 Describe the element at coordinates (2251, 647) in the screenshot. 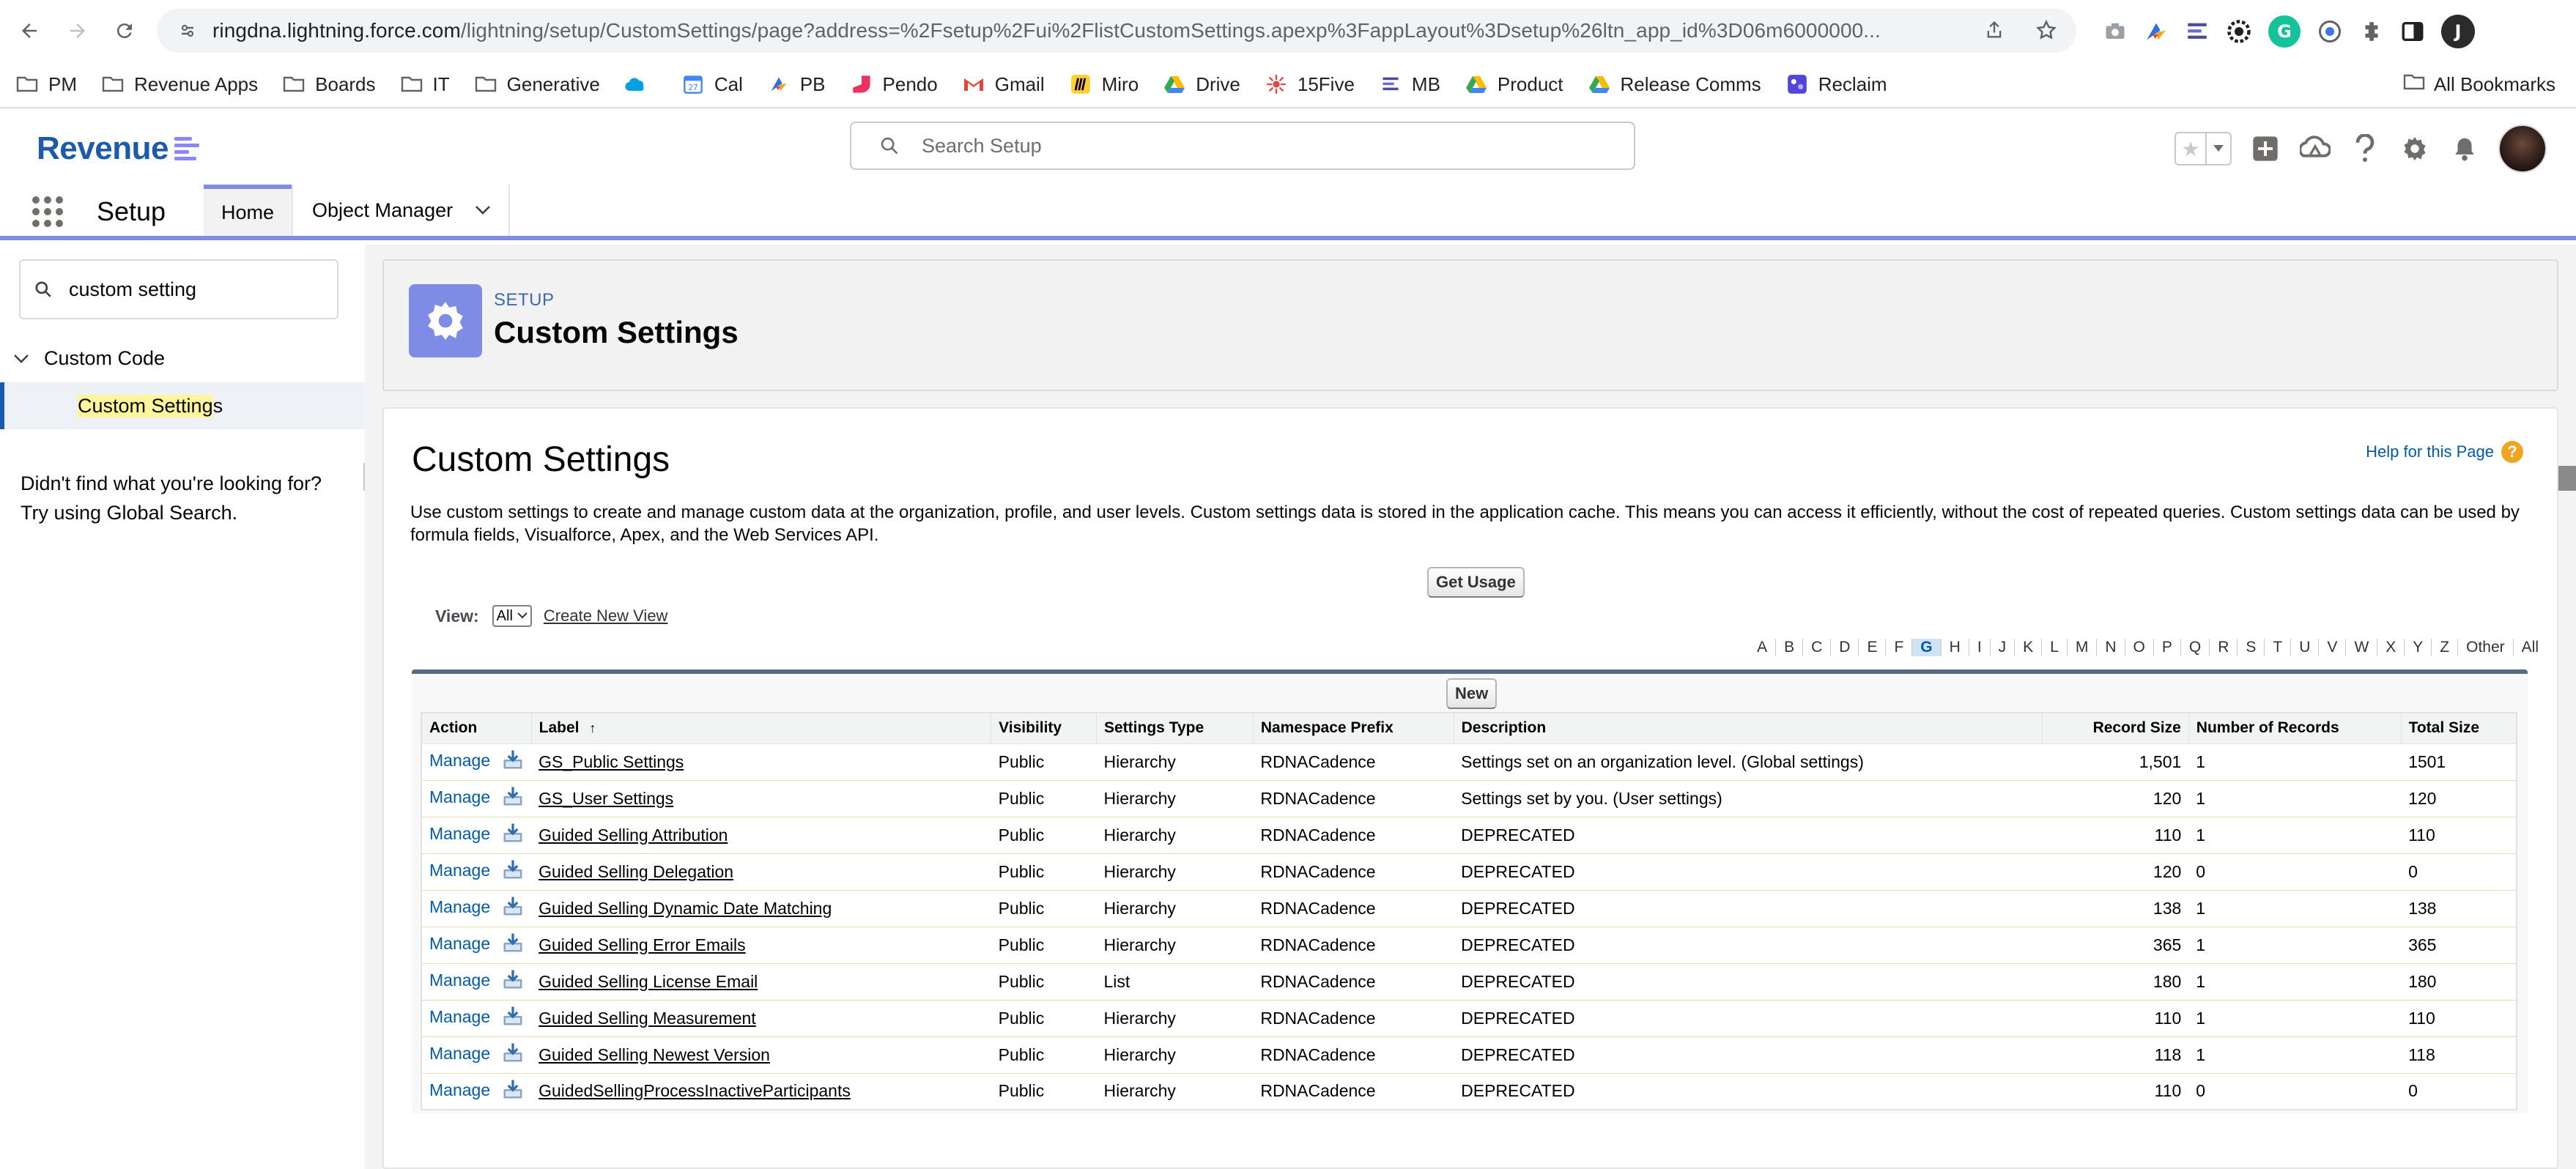

I see `alpha-filter-s: S` at that location.